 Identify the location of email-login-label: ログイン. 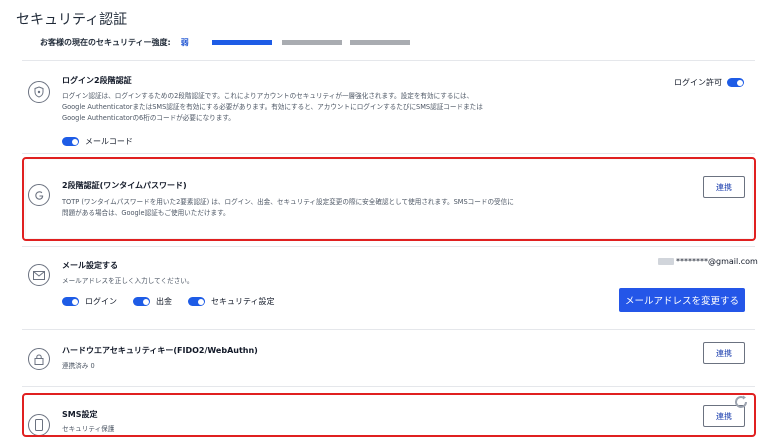
(101, 301).